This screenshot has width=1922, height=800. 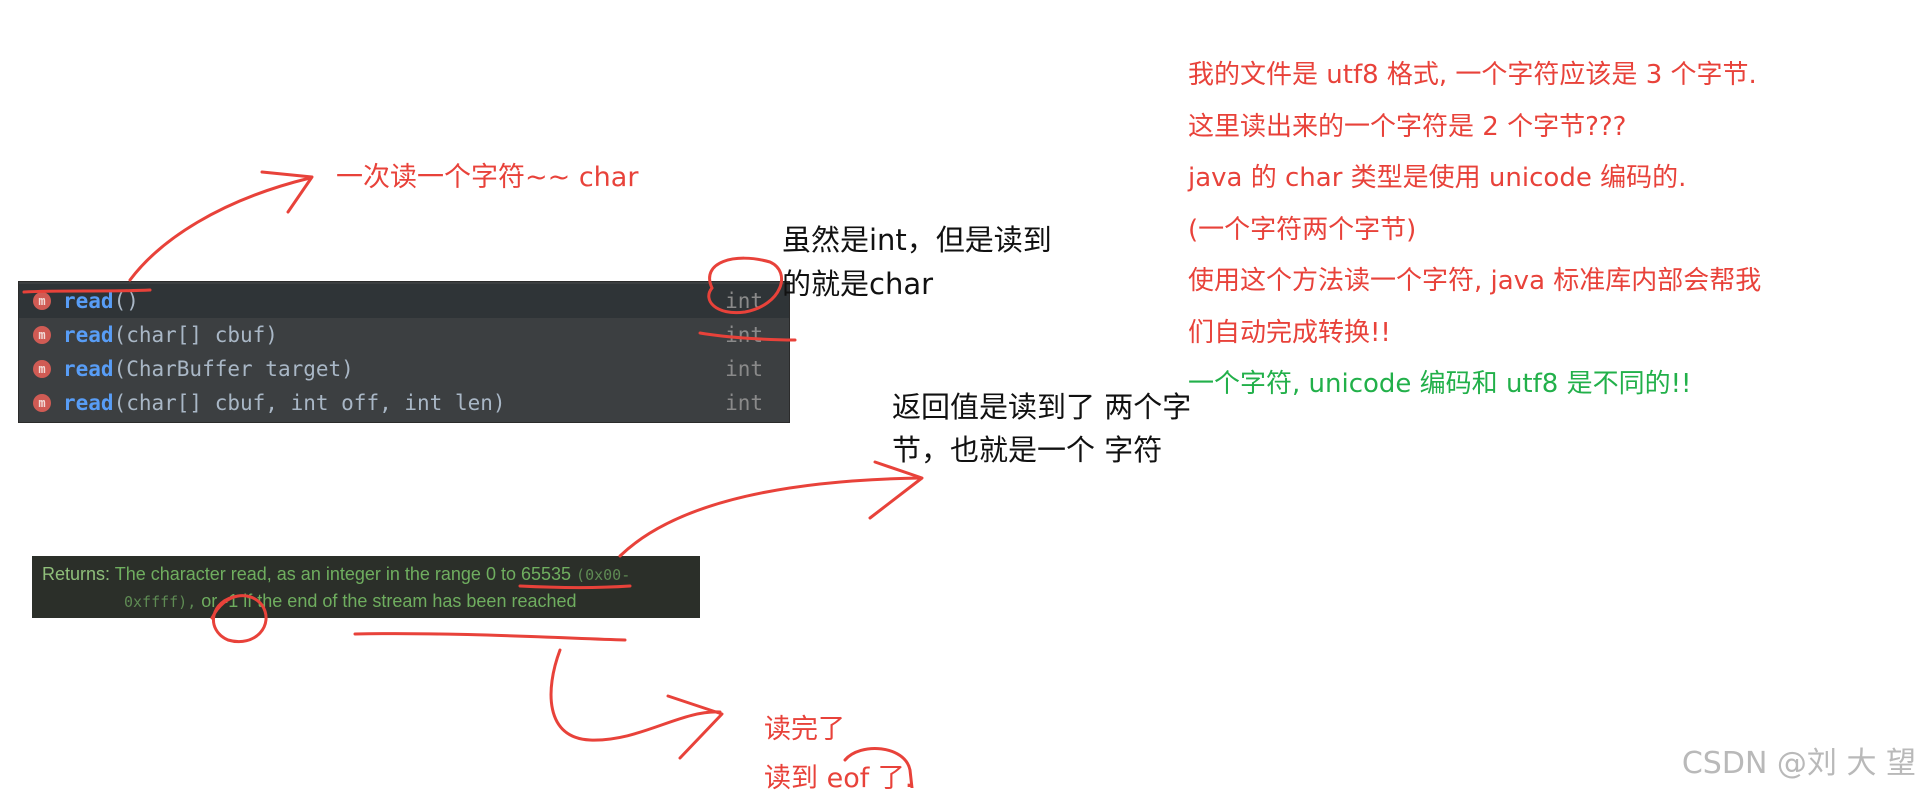 What do you see at coordinates (603, 575) in the screenshot?
I see `hex-range: (0x00-` at bounding box center [603, 575].